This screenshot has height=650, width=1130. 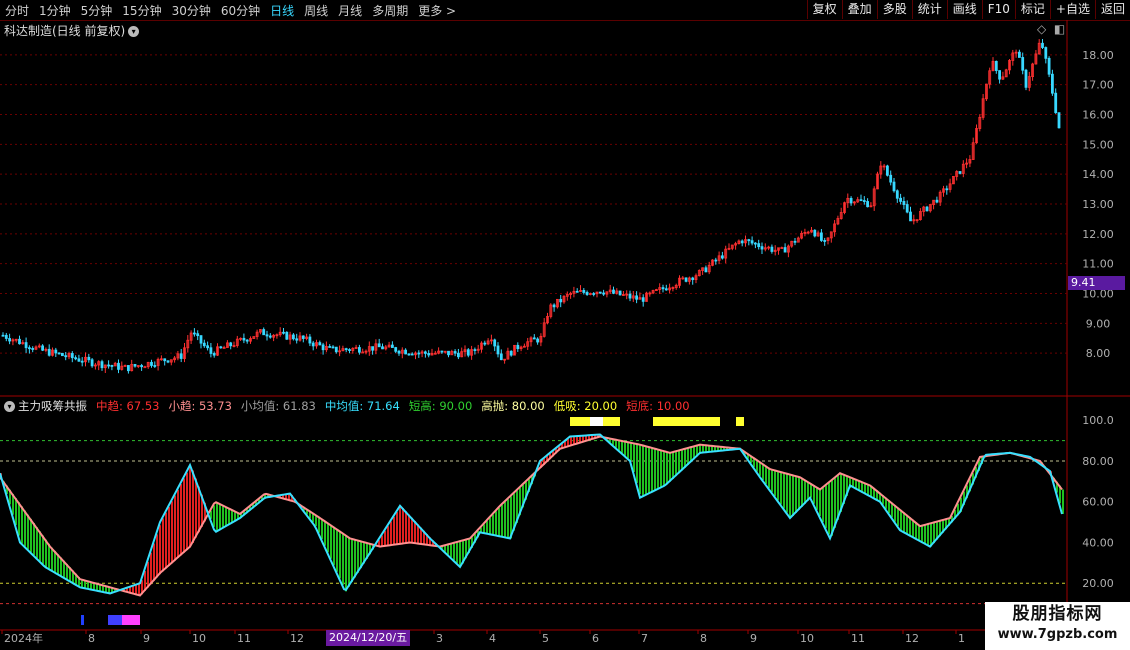 What do you see at coordinates (1057, 626) in the screenshot?
I see `watermark: 股朋指标网 www.7gpzb.com` at bounding box center [1057, 626].